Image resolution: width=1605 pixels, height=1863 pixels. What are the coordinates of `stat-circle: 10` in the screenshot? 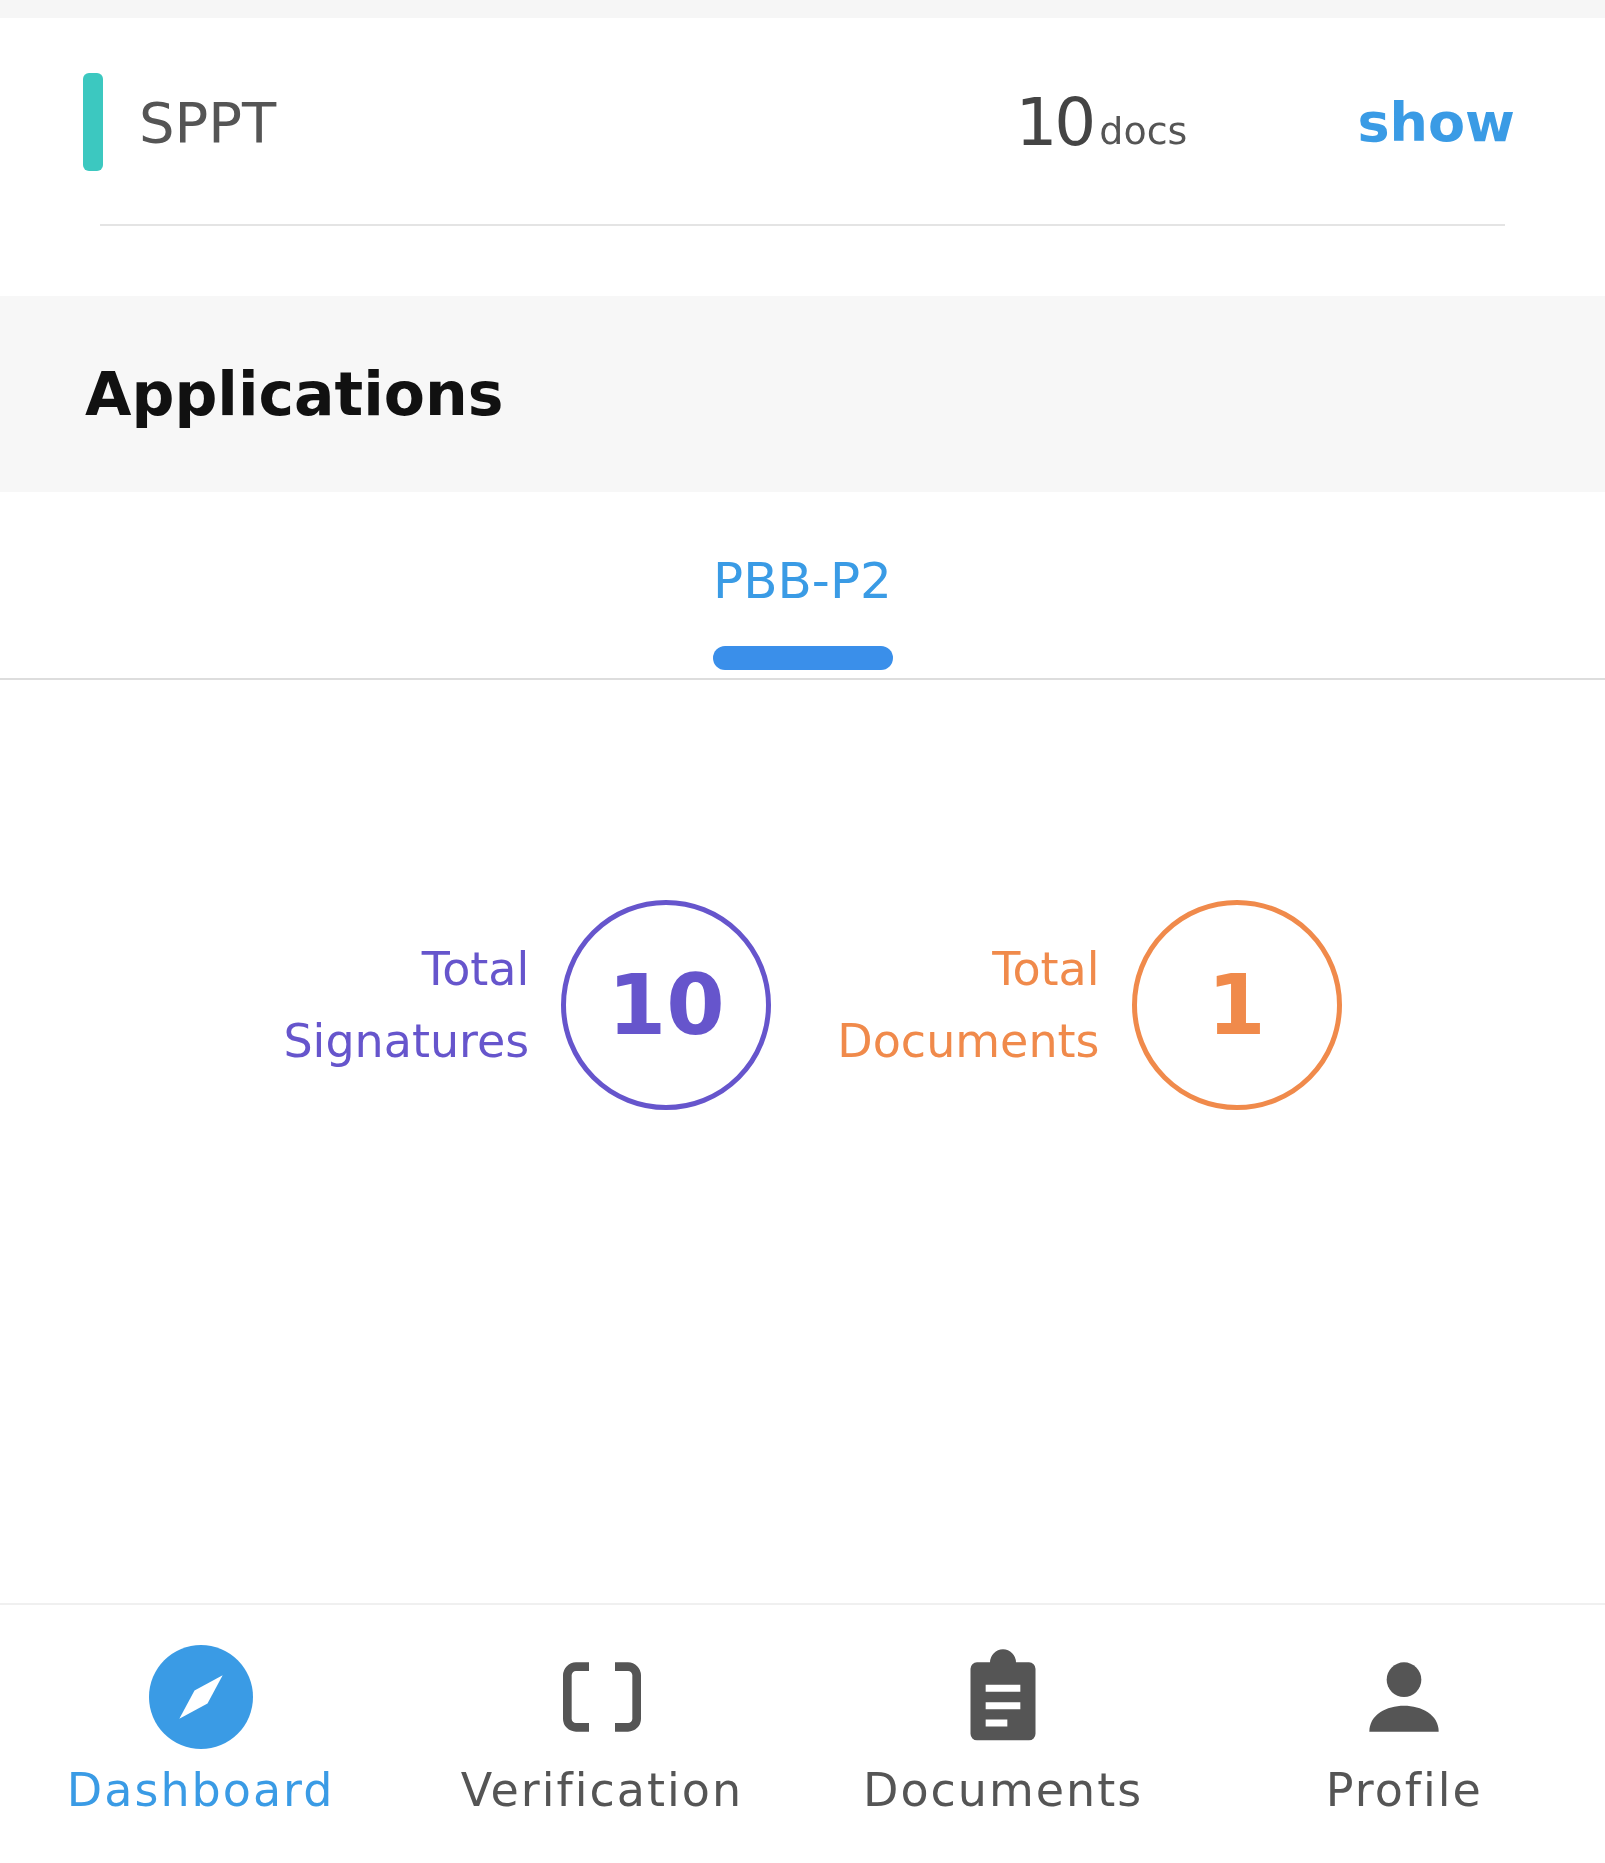 It's located at (666, 1005).